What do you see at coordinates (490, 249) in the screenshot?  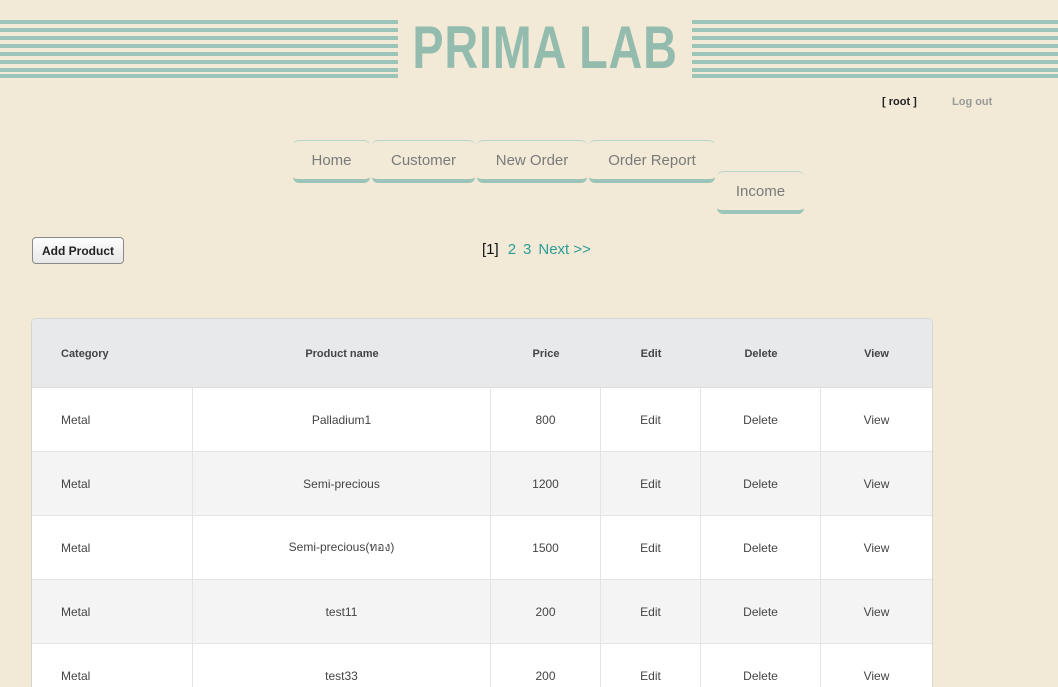 I see `current-page: [1]` at bounding box center [490, 249].